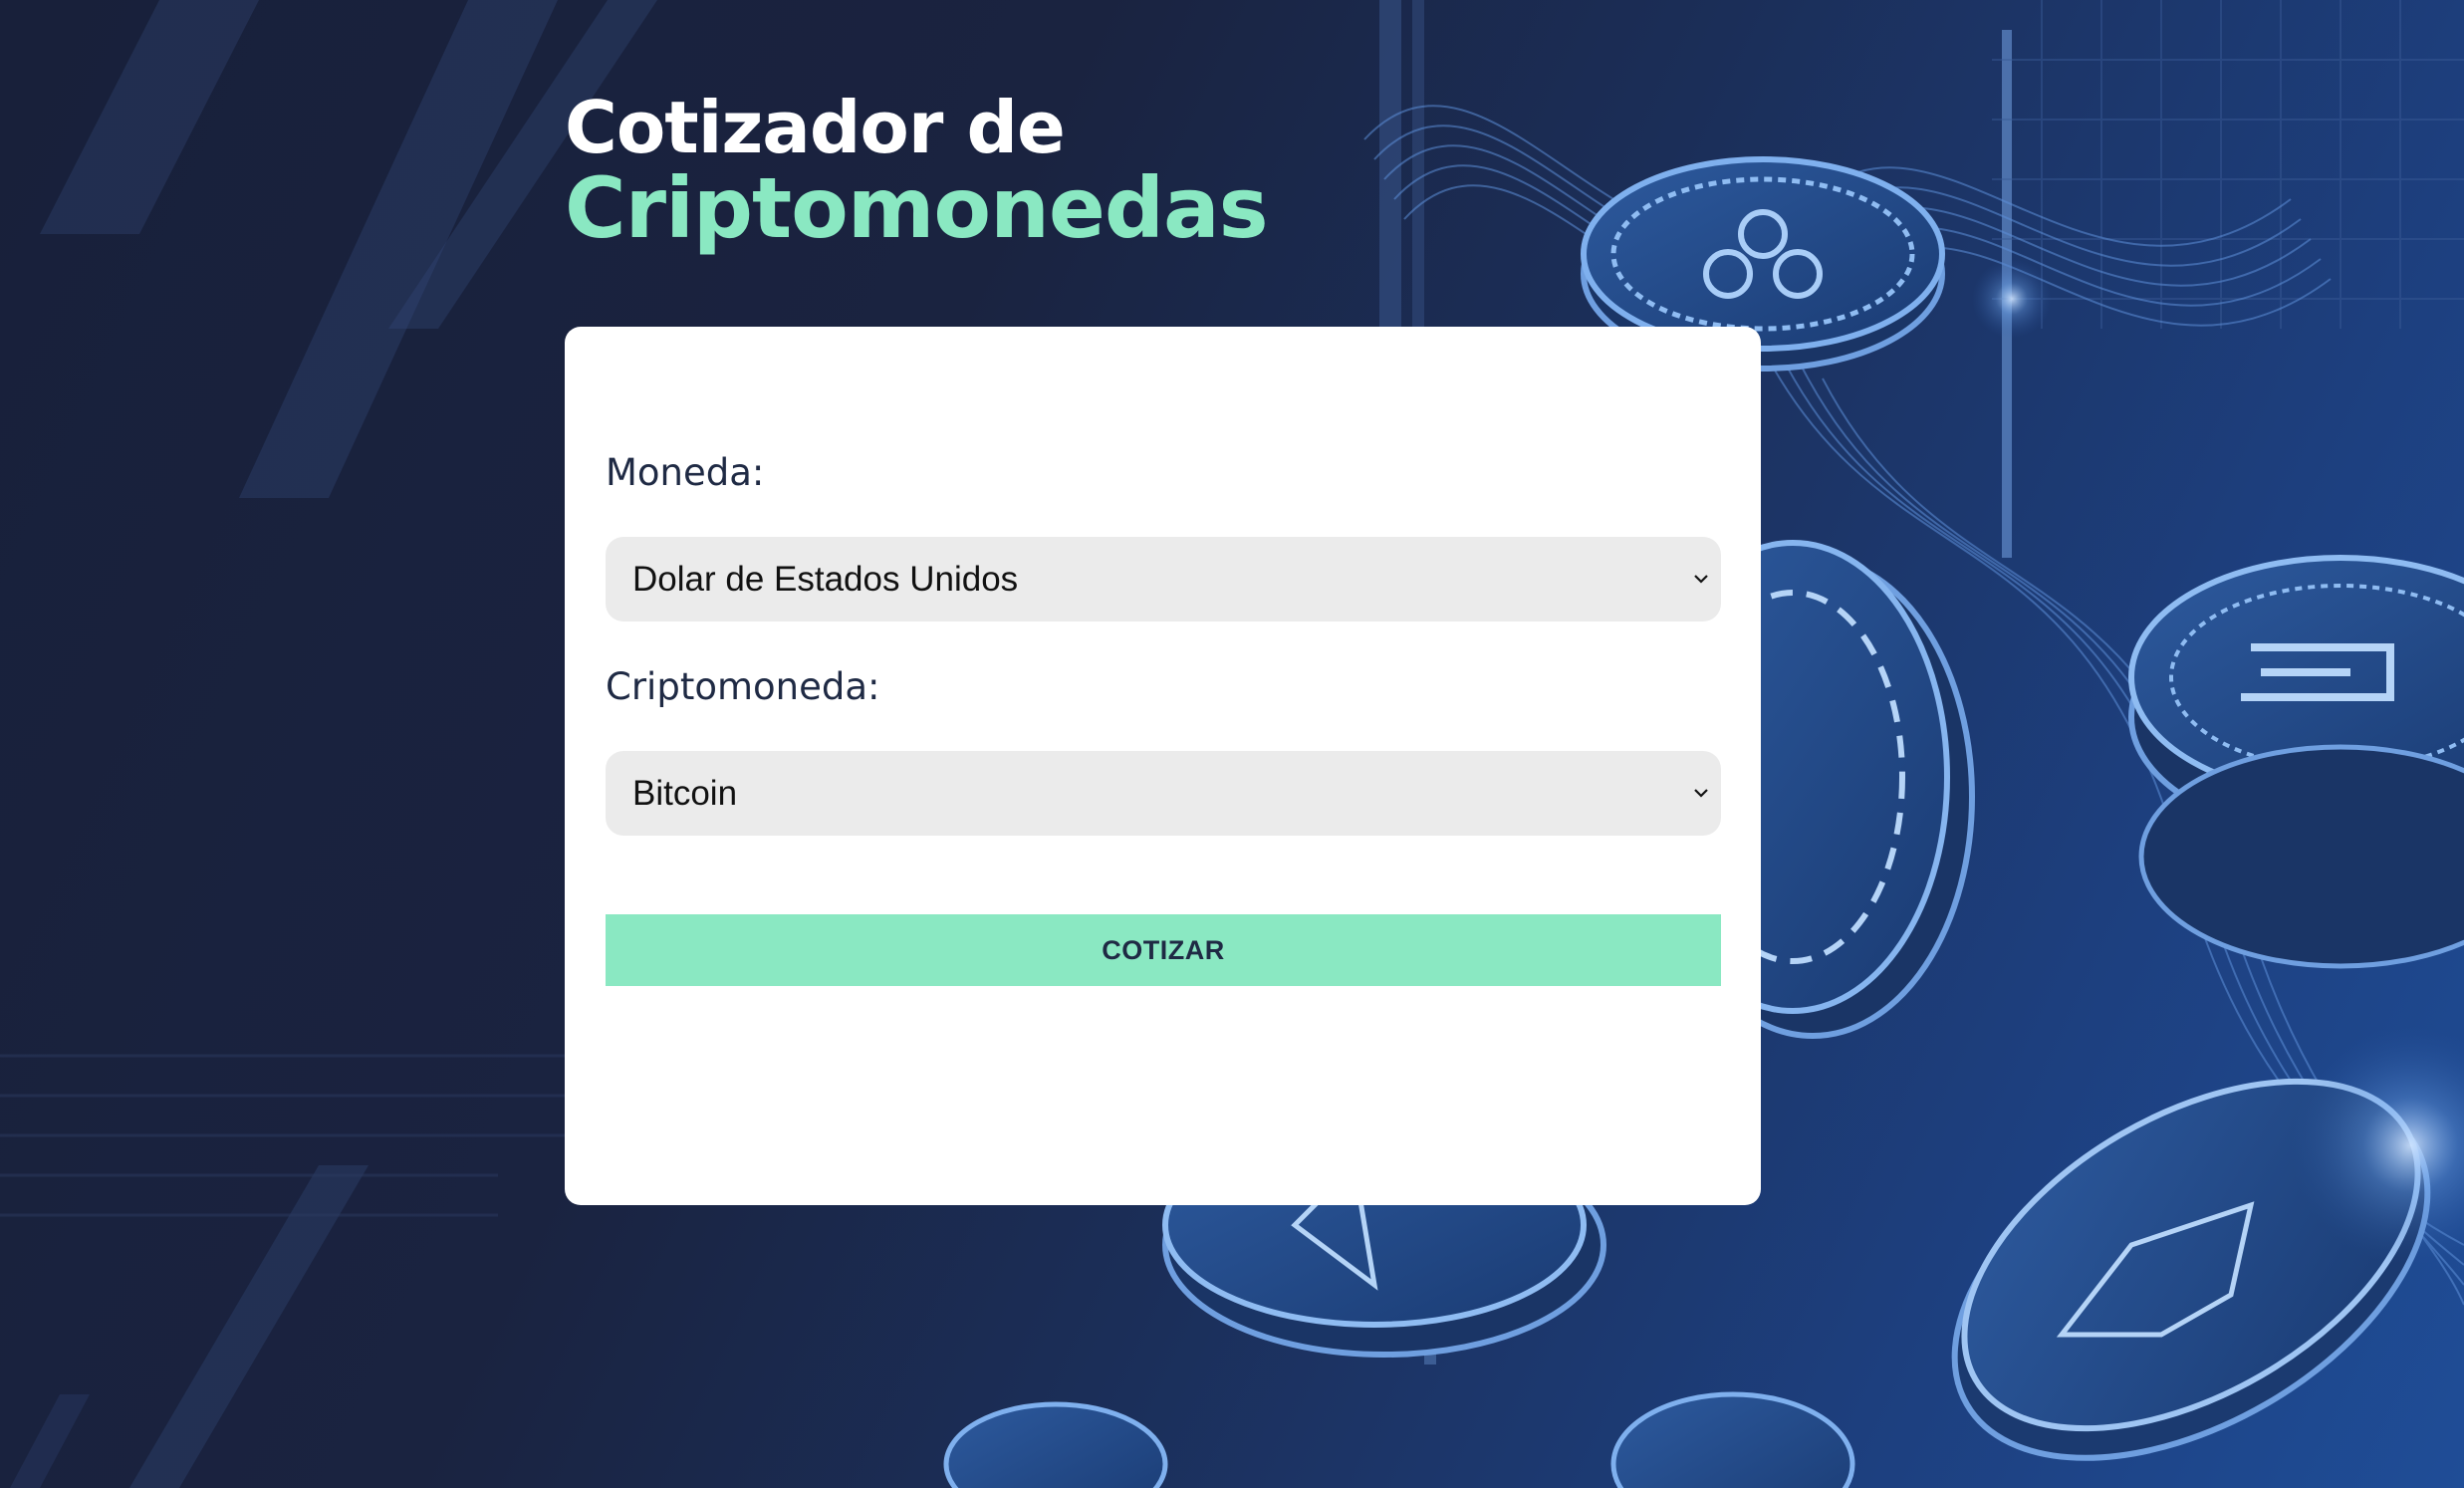 This screenshot has height=1488, width=2464. Describe the element at coordinates (743, 686) in the screenshot. I see `crypto-label: Criptomoneda:` at that location.